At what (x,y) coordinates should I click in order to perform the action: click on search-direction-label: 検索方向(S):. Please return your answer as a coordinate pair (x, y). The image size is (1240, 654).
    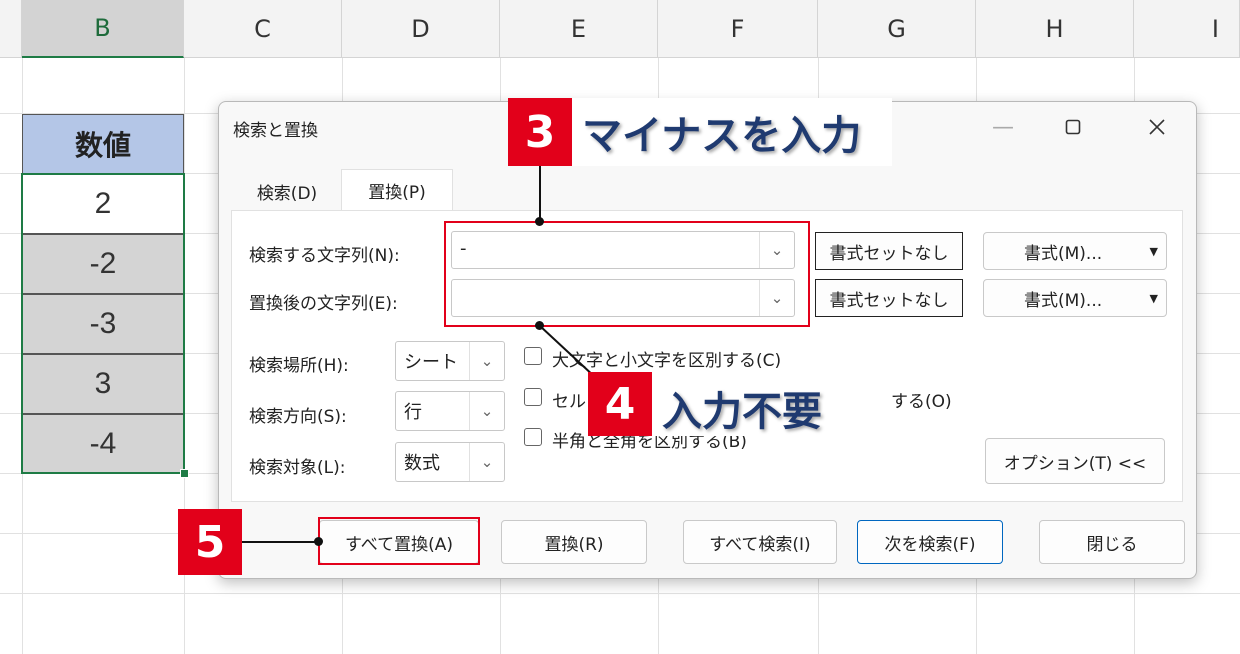
    Looking at the image, I should click on (298, 417).